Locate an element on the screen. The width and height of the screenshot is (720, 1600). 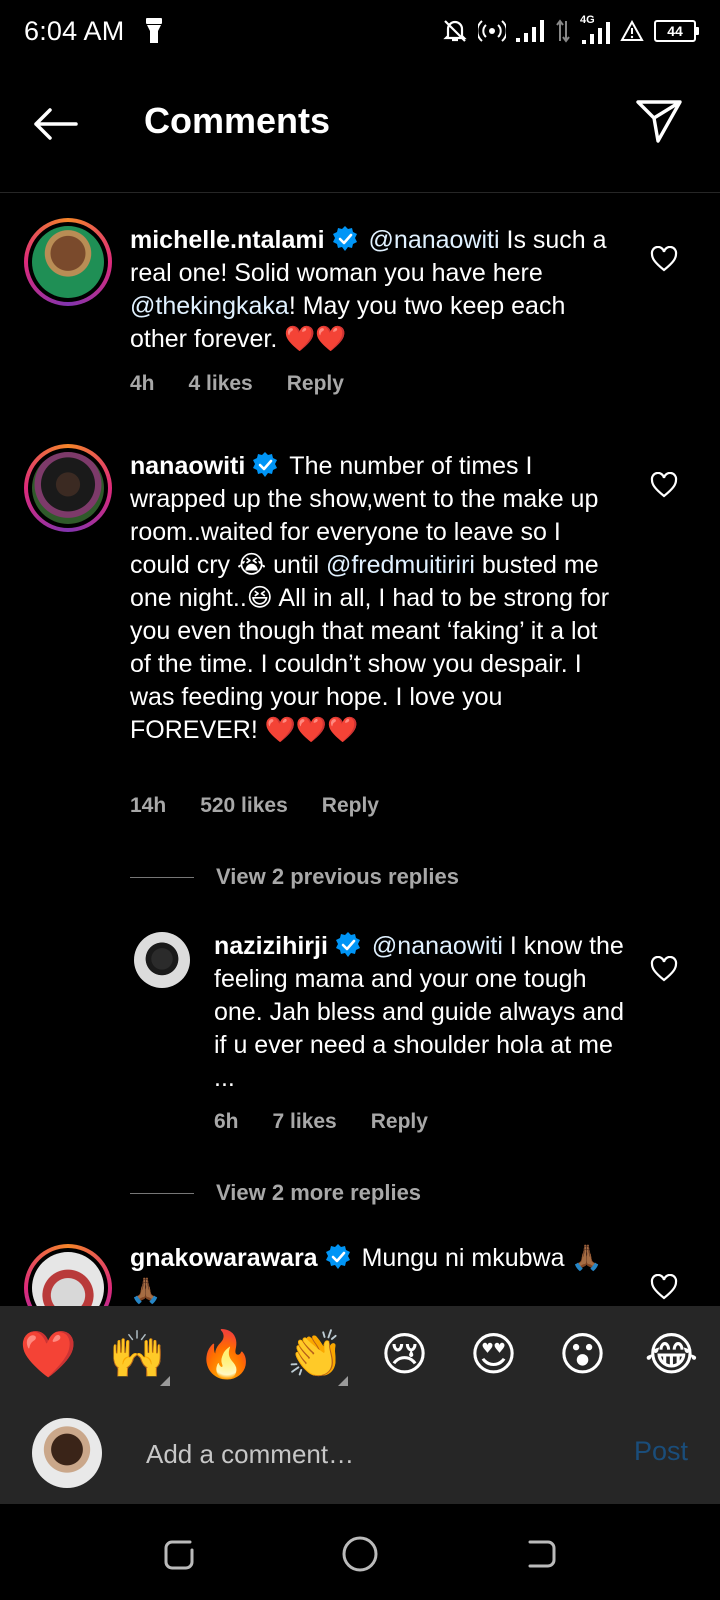
signal-4g-icon: 4G is located at coordinates (595, 29).